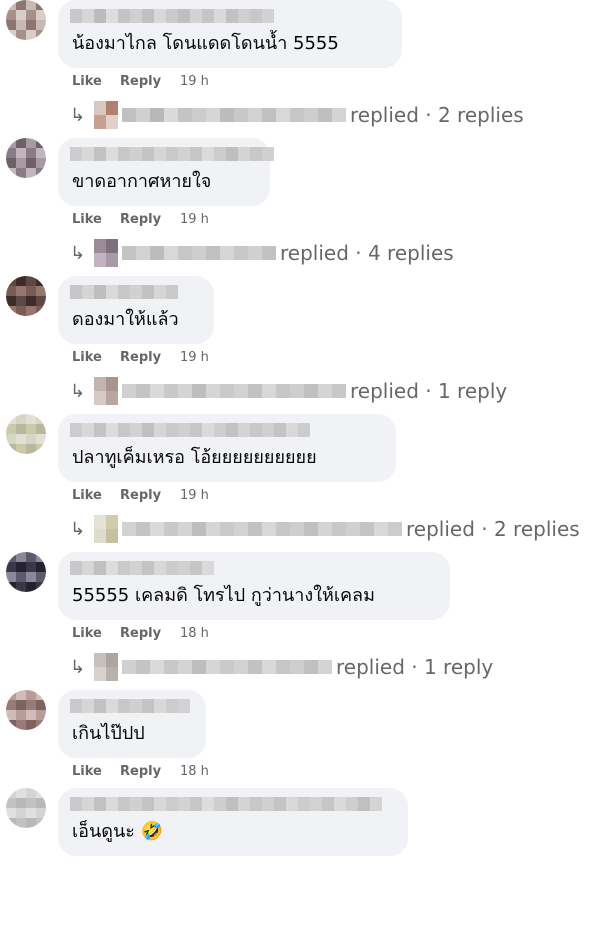 This screenshot has width=600, height=926. I want to click on comment-bubble: น้องมาไกล โดนแดดโดนน้ำ 5555, so click(230, 34).